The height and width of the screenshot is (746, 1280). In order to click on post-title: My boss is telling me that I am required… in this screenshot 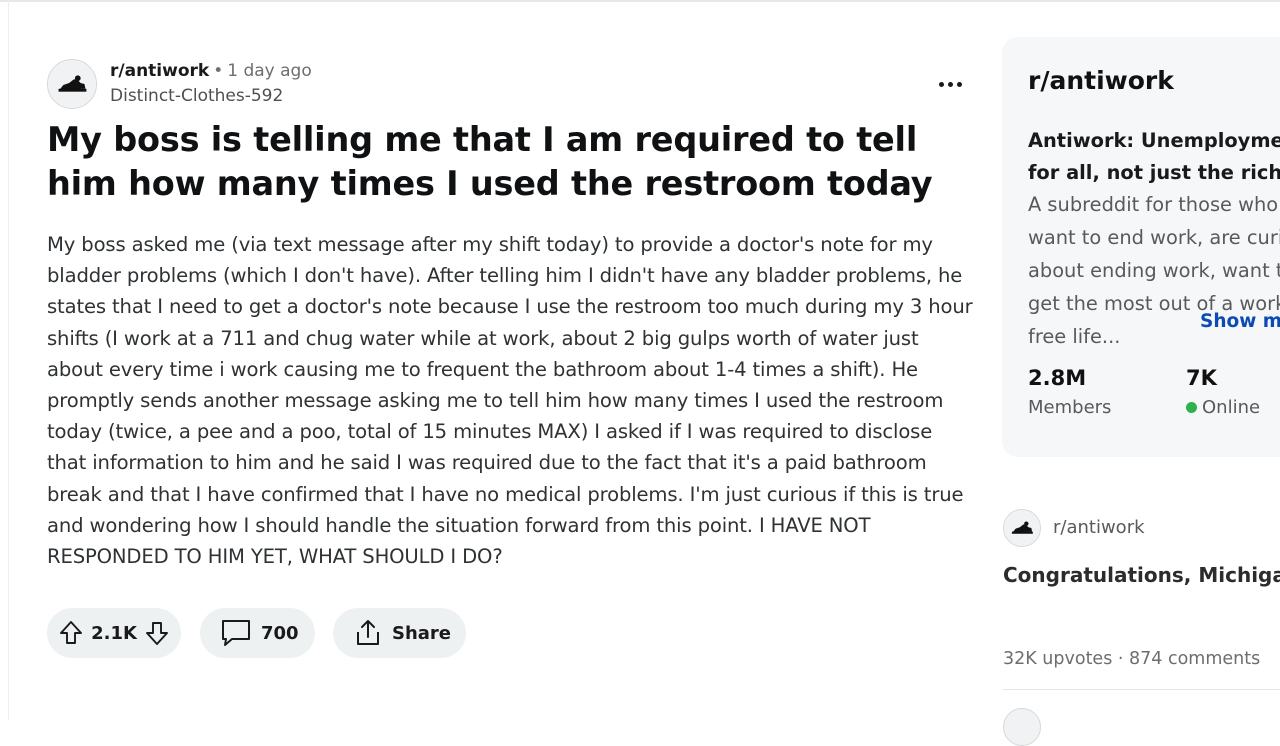, I will do `click(492, 162)`.